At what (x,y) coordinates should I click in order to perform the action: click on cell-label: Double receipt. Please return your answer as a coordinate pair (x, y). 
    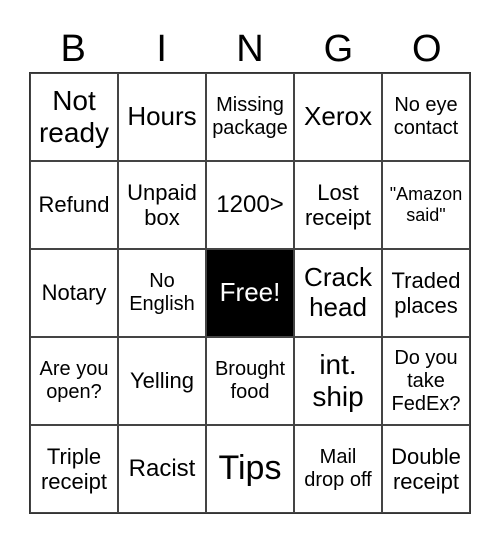
    Looking at the image, I should click on (426, 468).